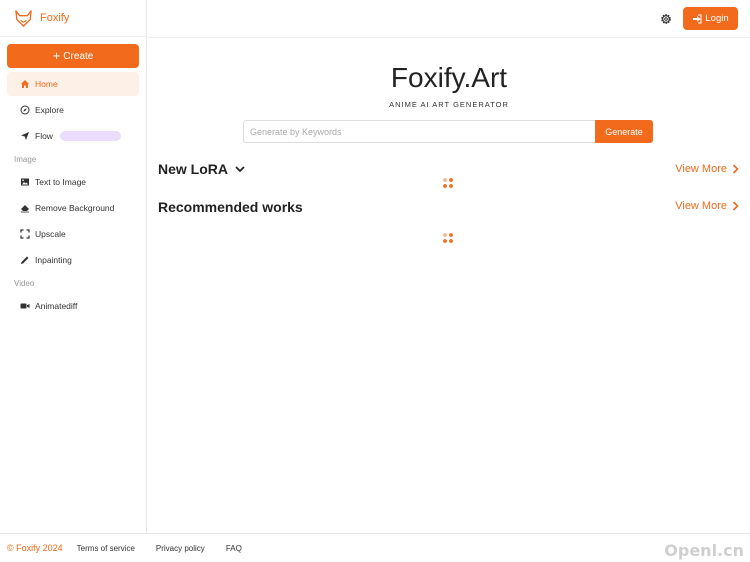 This screenshot has width=750, height=562. I want to click on sidebar-item-label: Inpainting, so click(53, 260).